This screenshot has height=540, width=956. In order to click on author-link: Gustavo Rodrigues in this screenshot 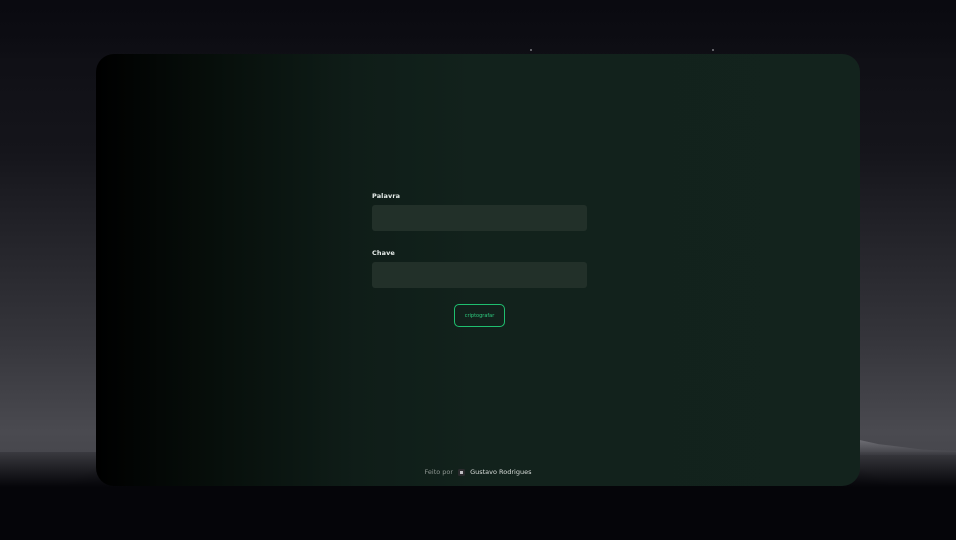, I will do `click(500, 472)`.